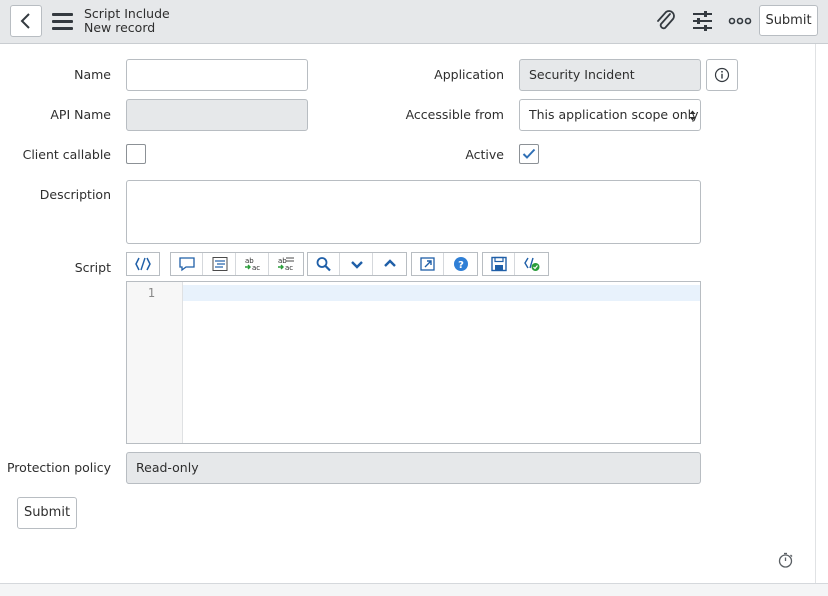 This screenshot has height=596, width=828. I want to click on more-options-icon, so click(740, 21).